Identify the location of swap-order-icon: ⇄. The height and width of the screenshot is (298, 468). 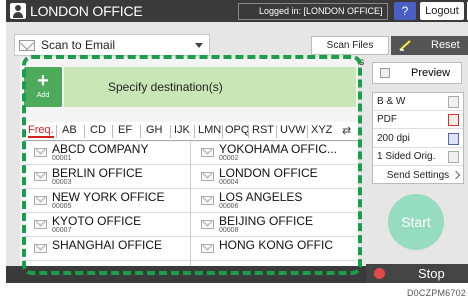
(348, 131).